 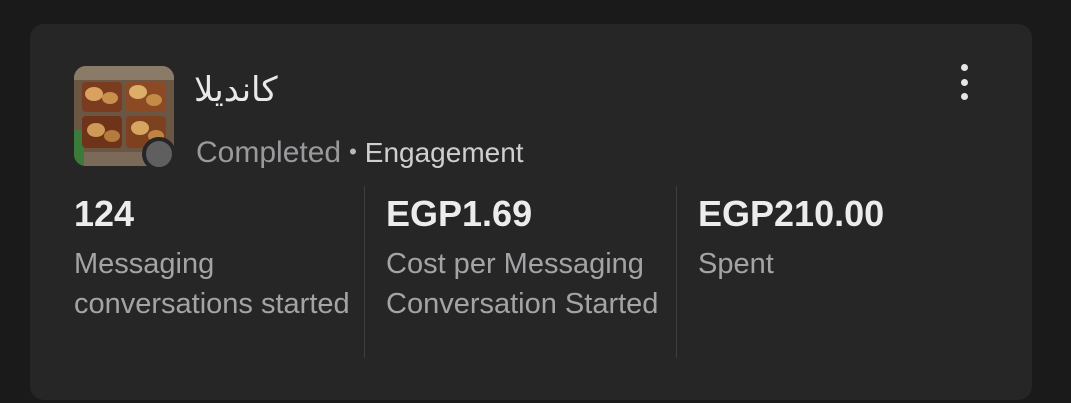 What do you see at coordinates (269, 152) in the screenshot?
I see `campaign-status: Completed` at bounding box center [269, 152].